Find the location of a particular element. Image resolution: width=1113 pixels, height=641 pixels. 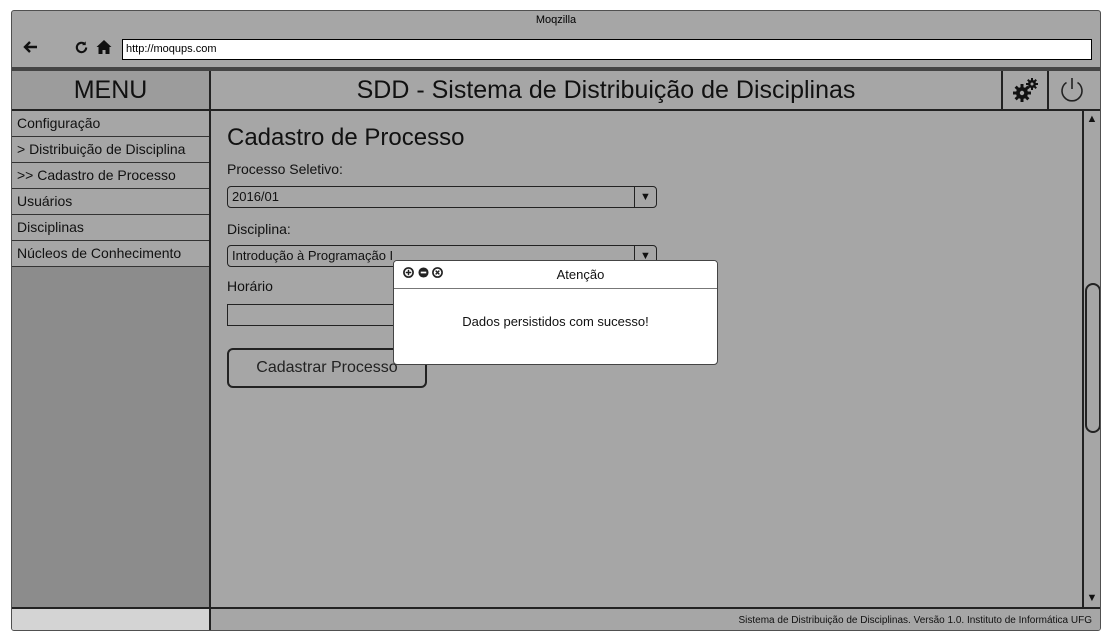

dialog-message: Dados persistidos com sucesso! is located at coordinates (555, 321).